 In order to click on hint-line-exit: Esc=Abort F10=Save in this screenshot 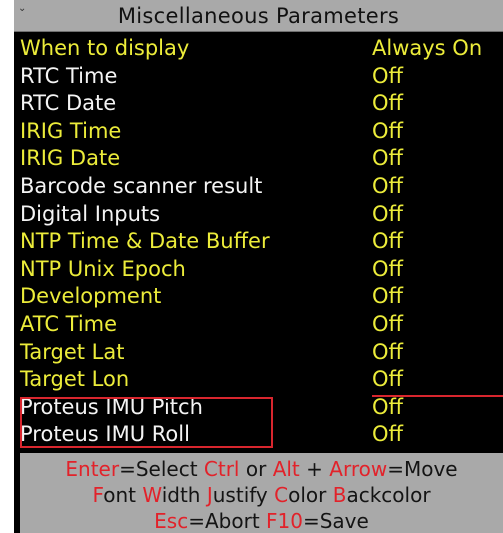, I will do `click(261, 521)`.